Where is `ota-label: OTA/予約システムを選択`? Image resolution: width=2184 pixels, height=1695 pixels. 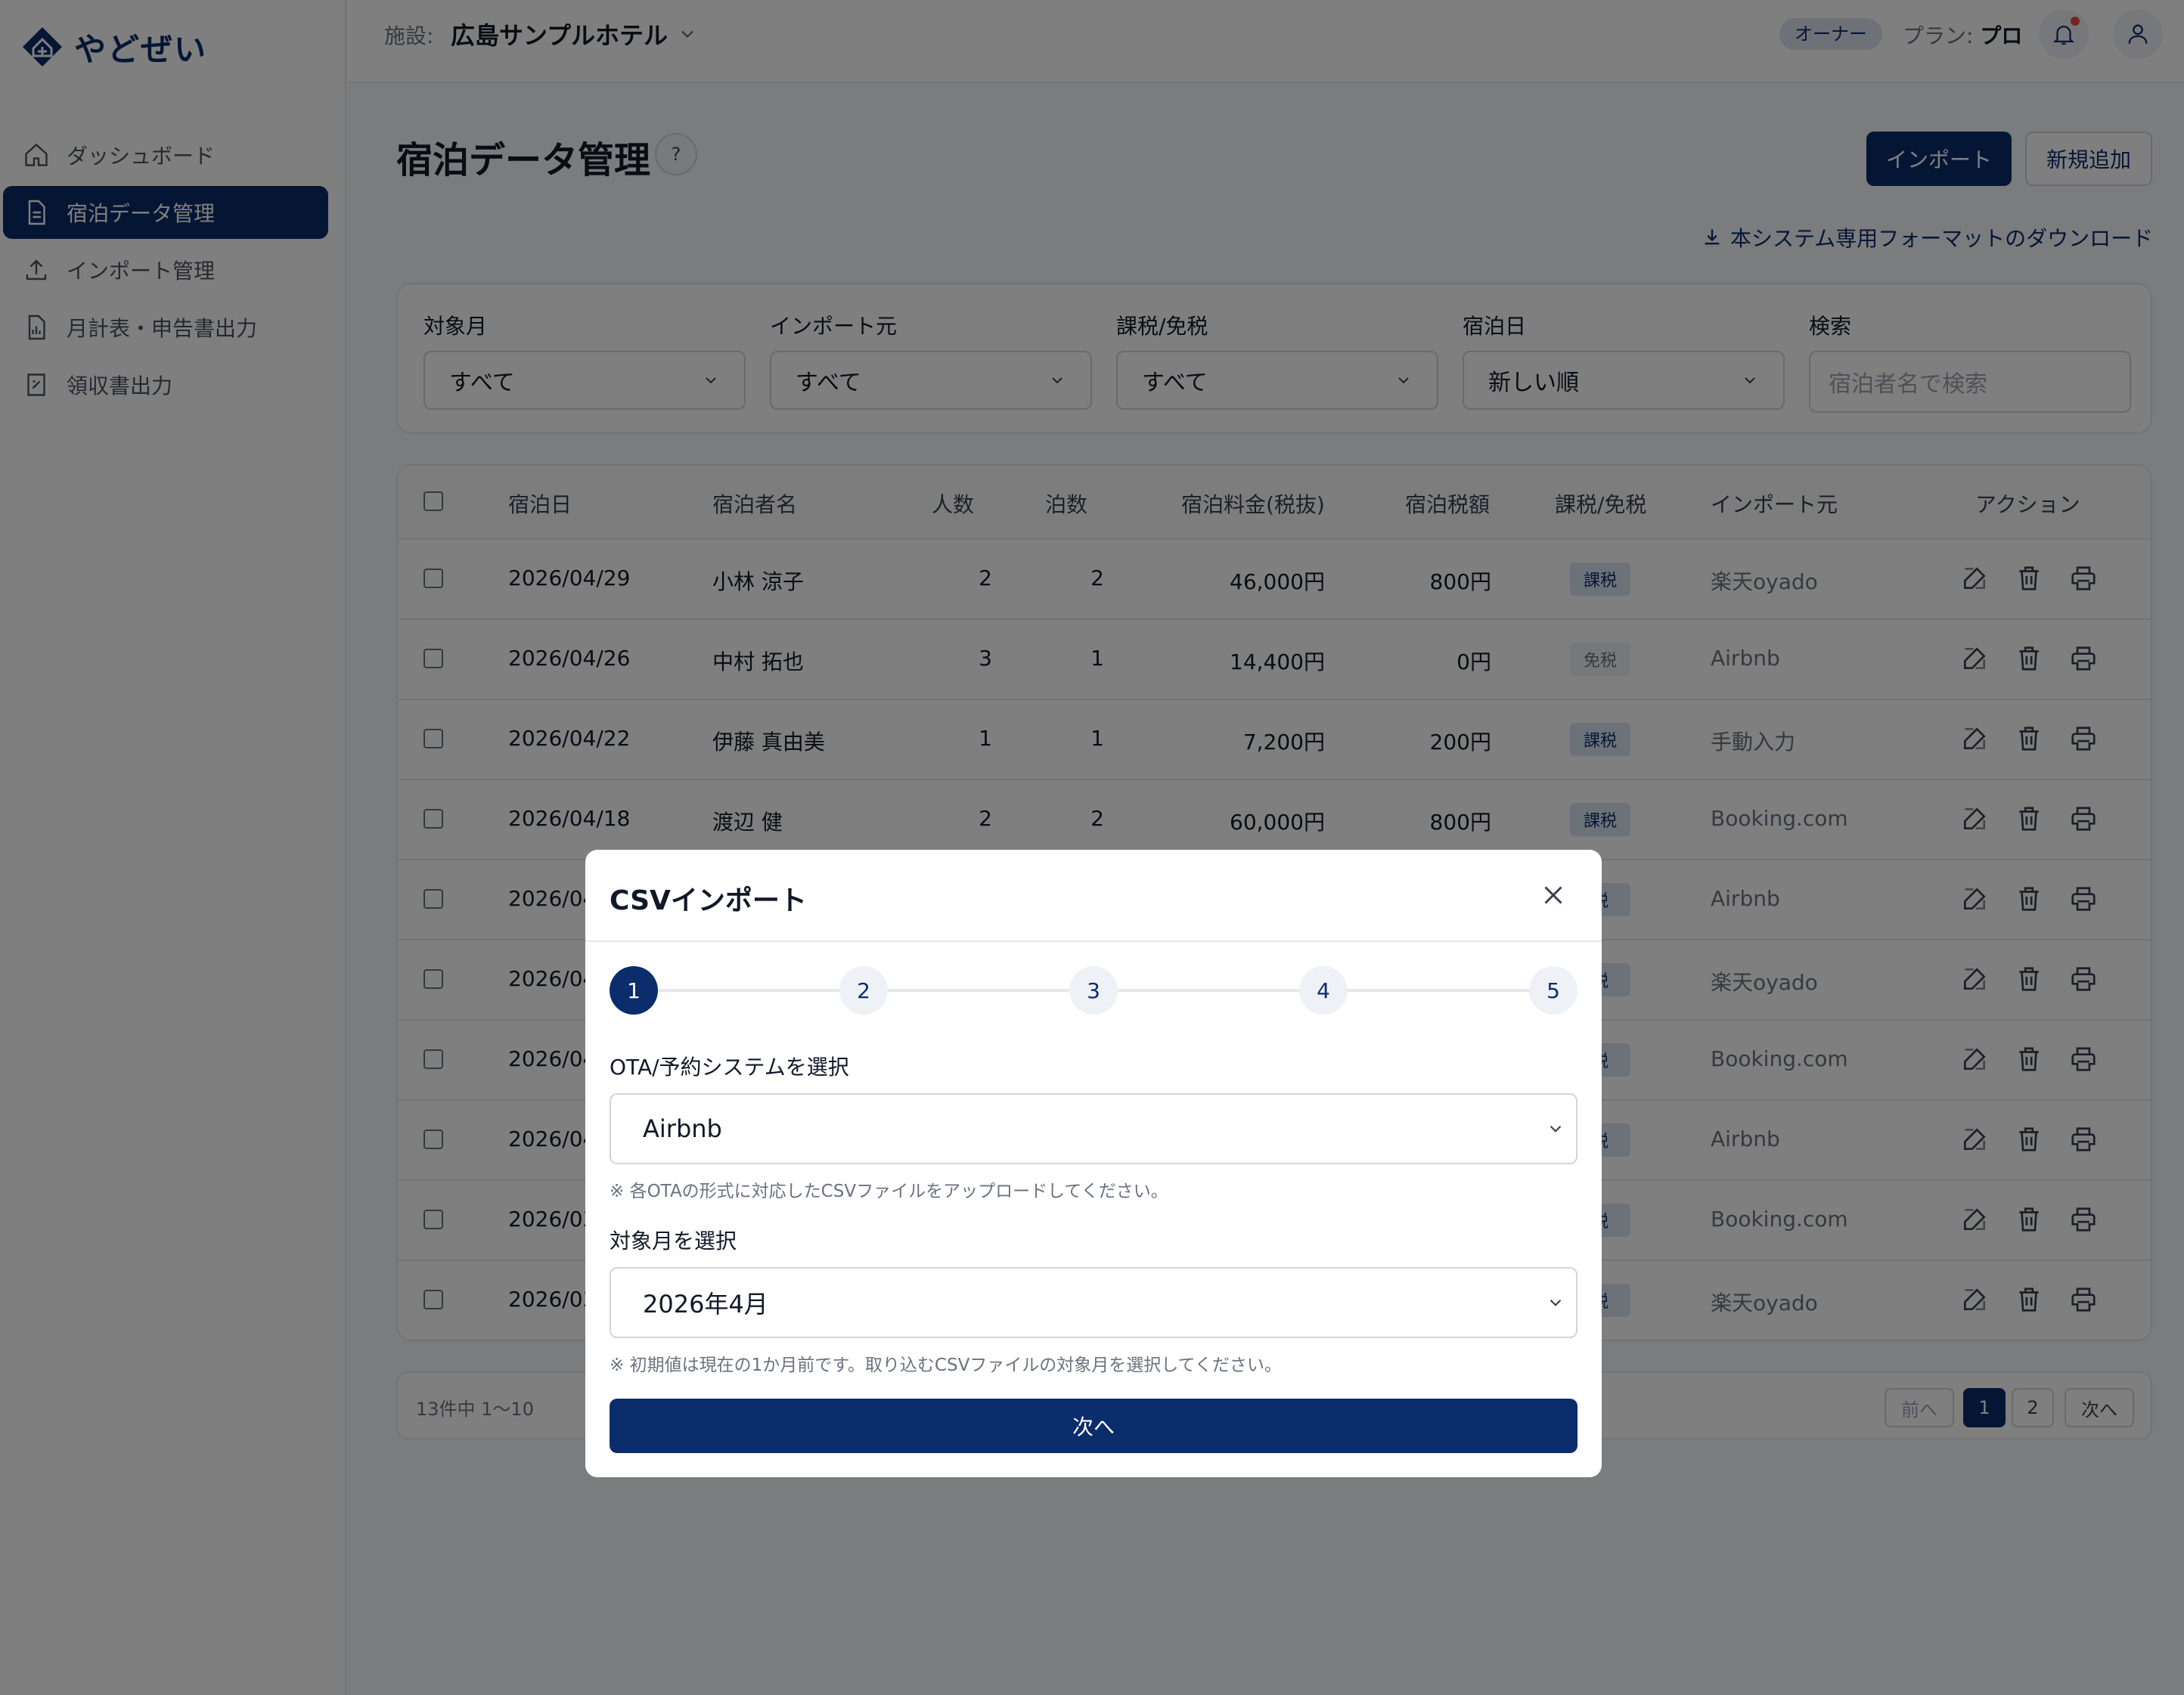 ota-label: OTA/予約システムを選択 is located at coordinates (729, 1067).